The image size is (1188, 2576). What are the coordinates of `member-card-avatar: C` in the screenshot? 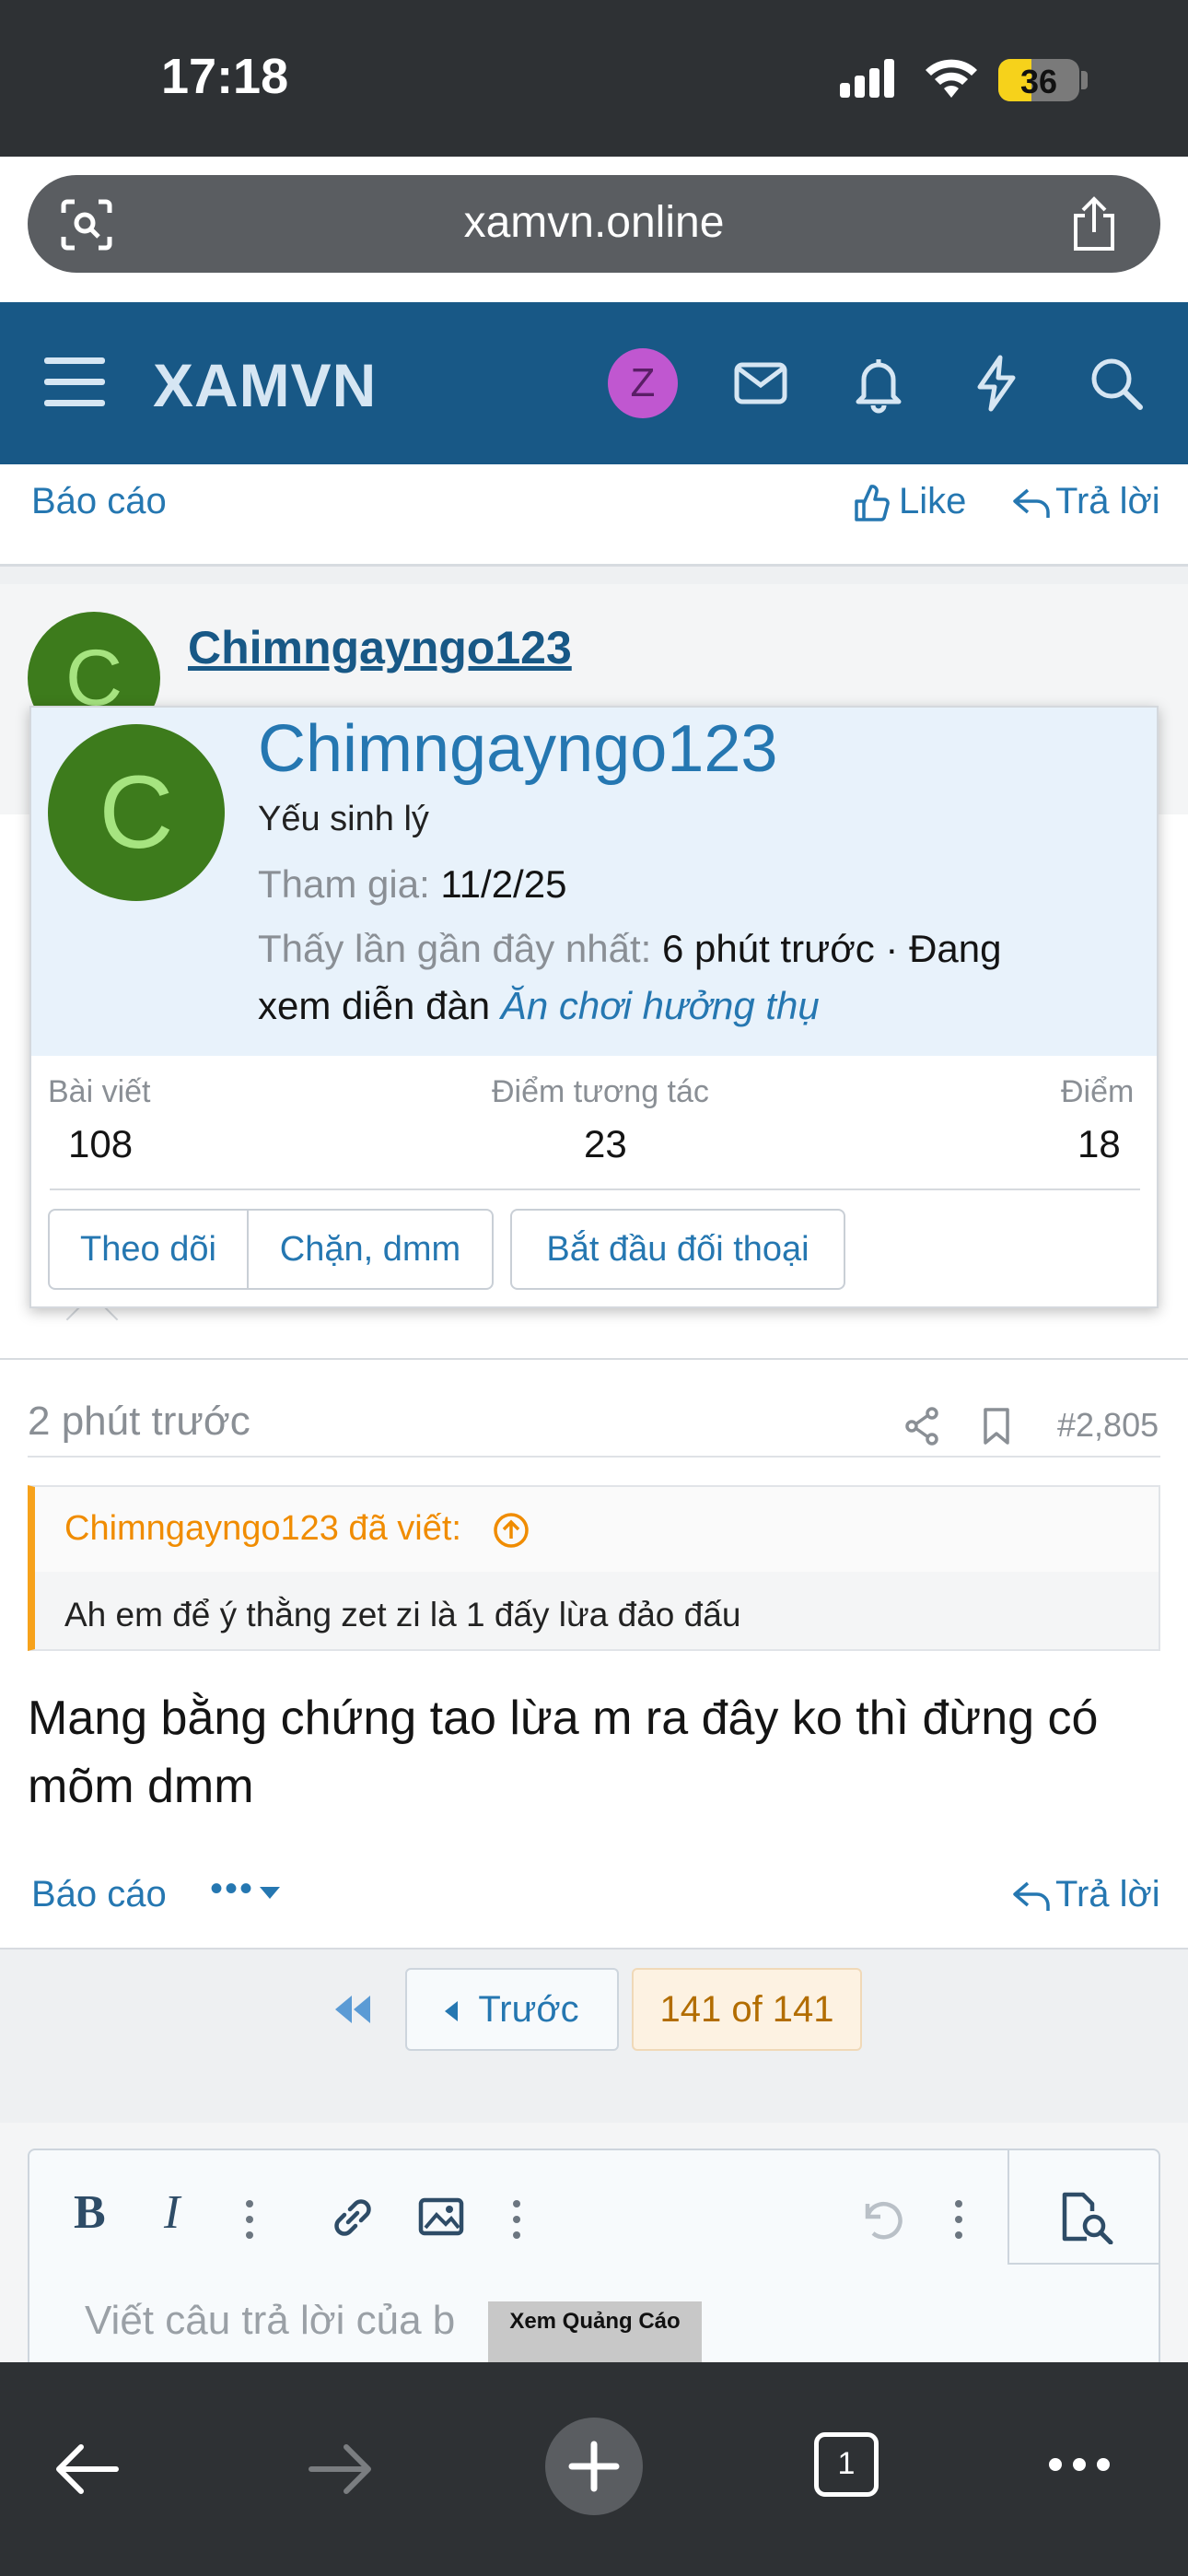 It's located at (136, 812).